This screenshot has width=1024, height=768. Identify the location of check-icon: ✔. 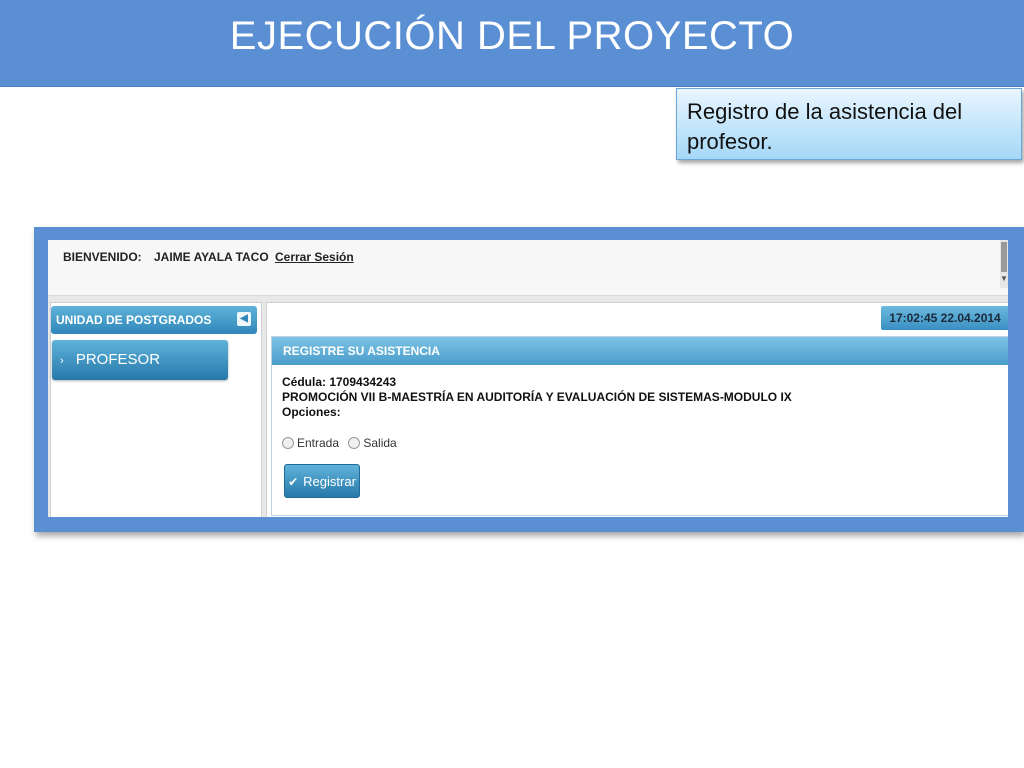
(293, 482).